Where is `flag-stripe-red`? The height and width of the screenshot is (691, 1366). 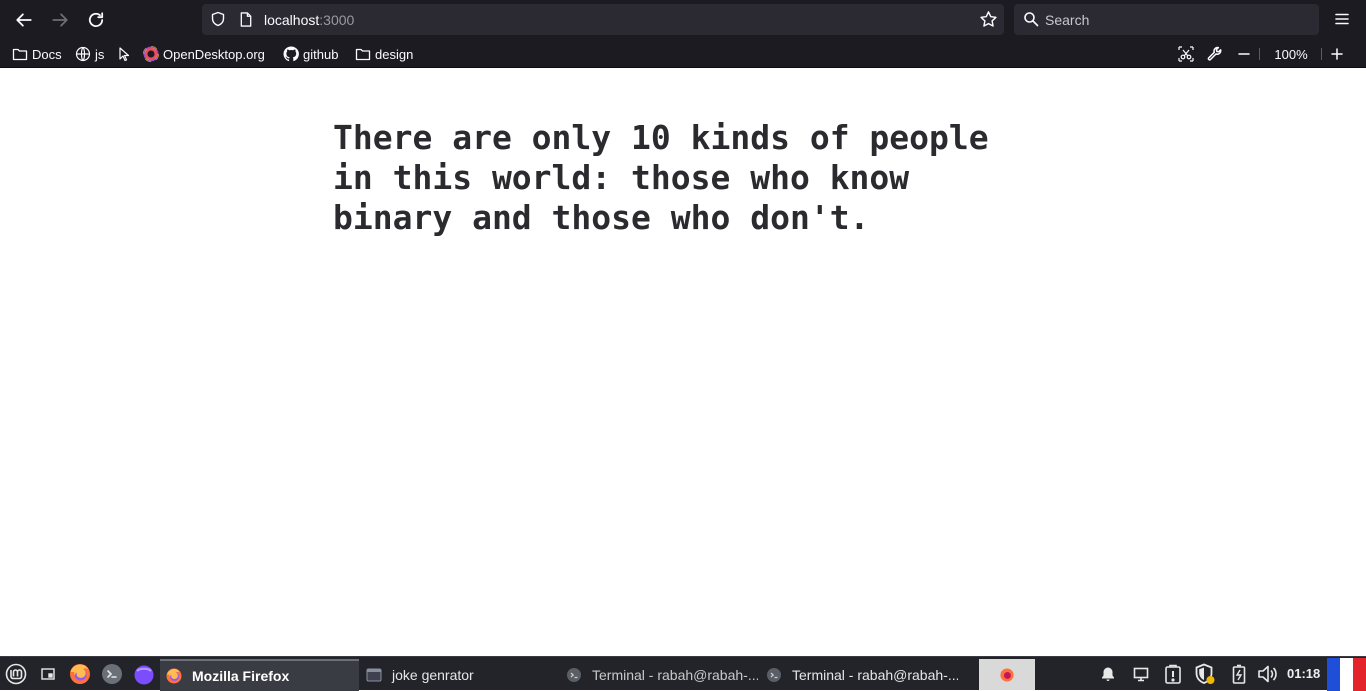 flag-stripe-red is located at coordinates (1359, 674).